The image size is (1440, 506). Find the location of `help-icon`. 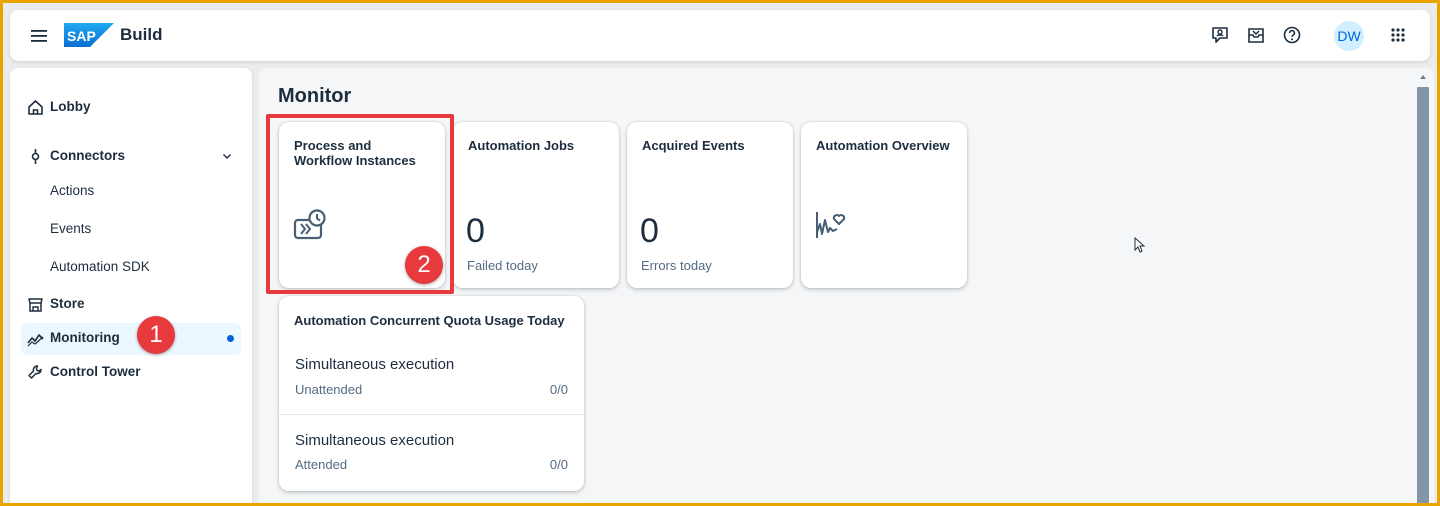

help-icon is located at coordinates (1292, 35).